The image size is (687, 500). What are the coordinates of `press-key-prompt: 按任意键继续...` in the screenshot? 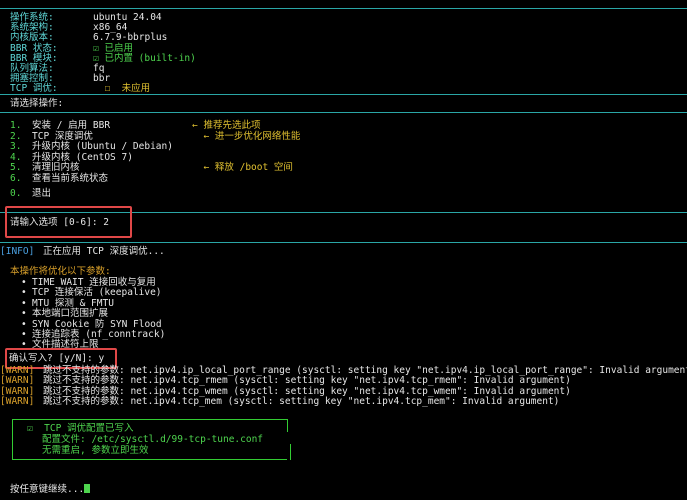 It's located at (50, 489).